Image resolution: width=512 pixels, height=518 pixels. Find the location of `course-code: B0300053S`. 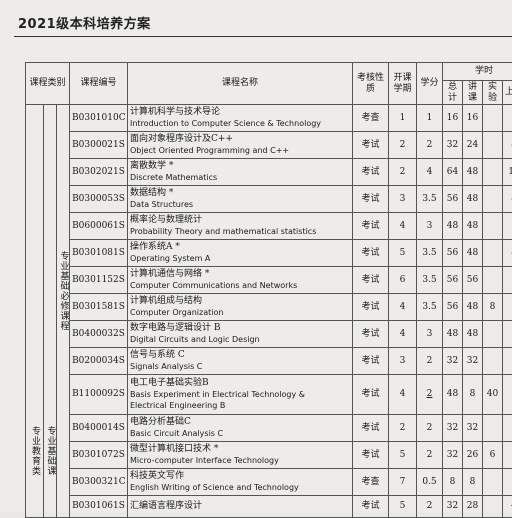

course-code: B0300053S is located at coordinates (99, 199).